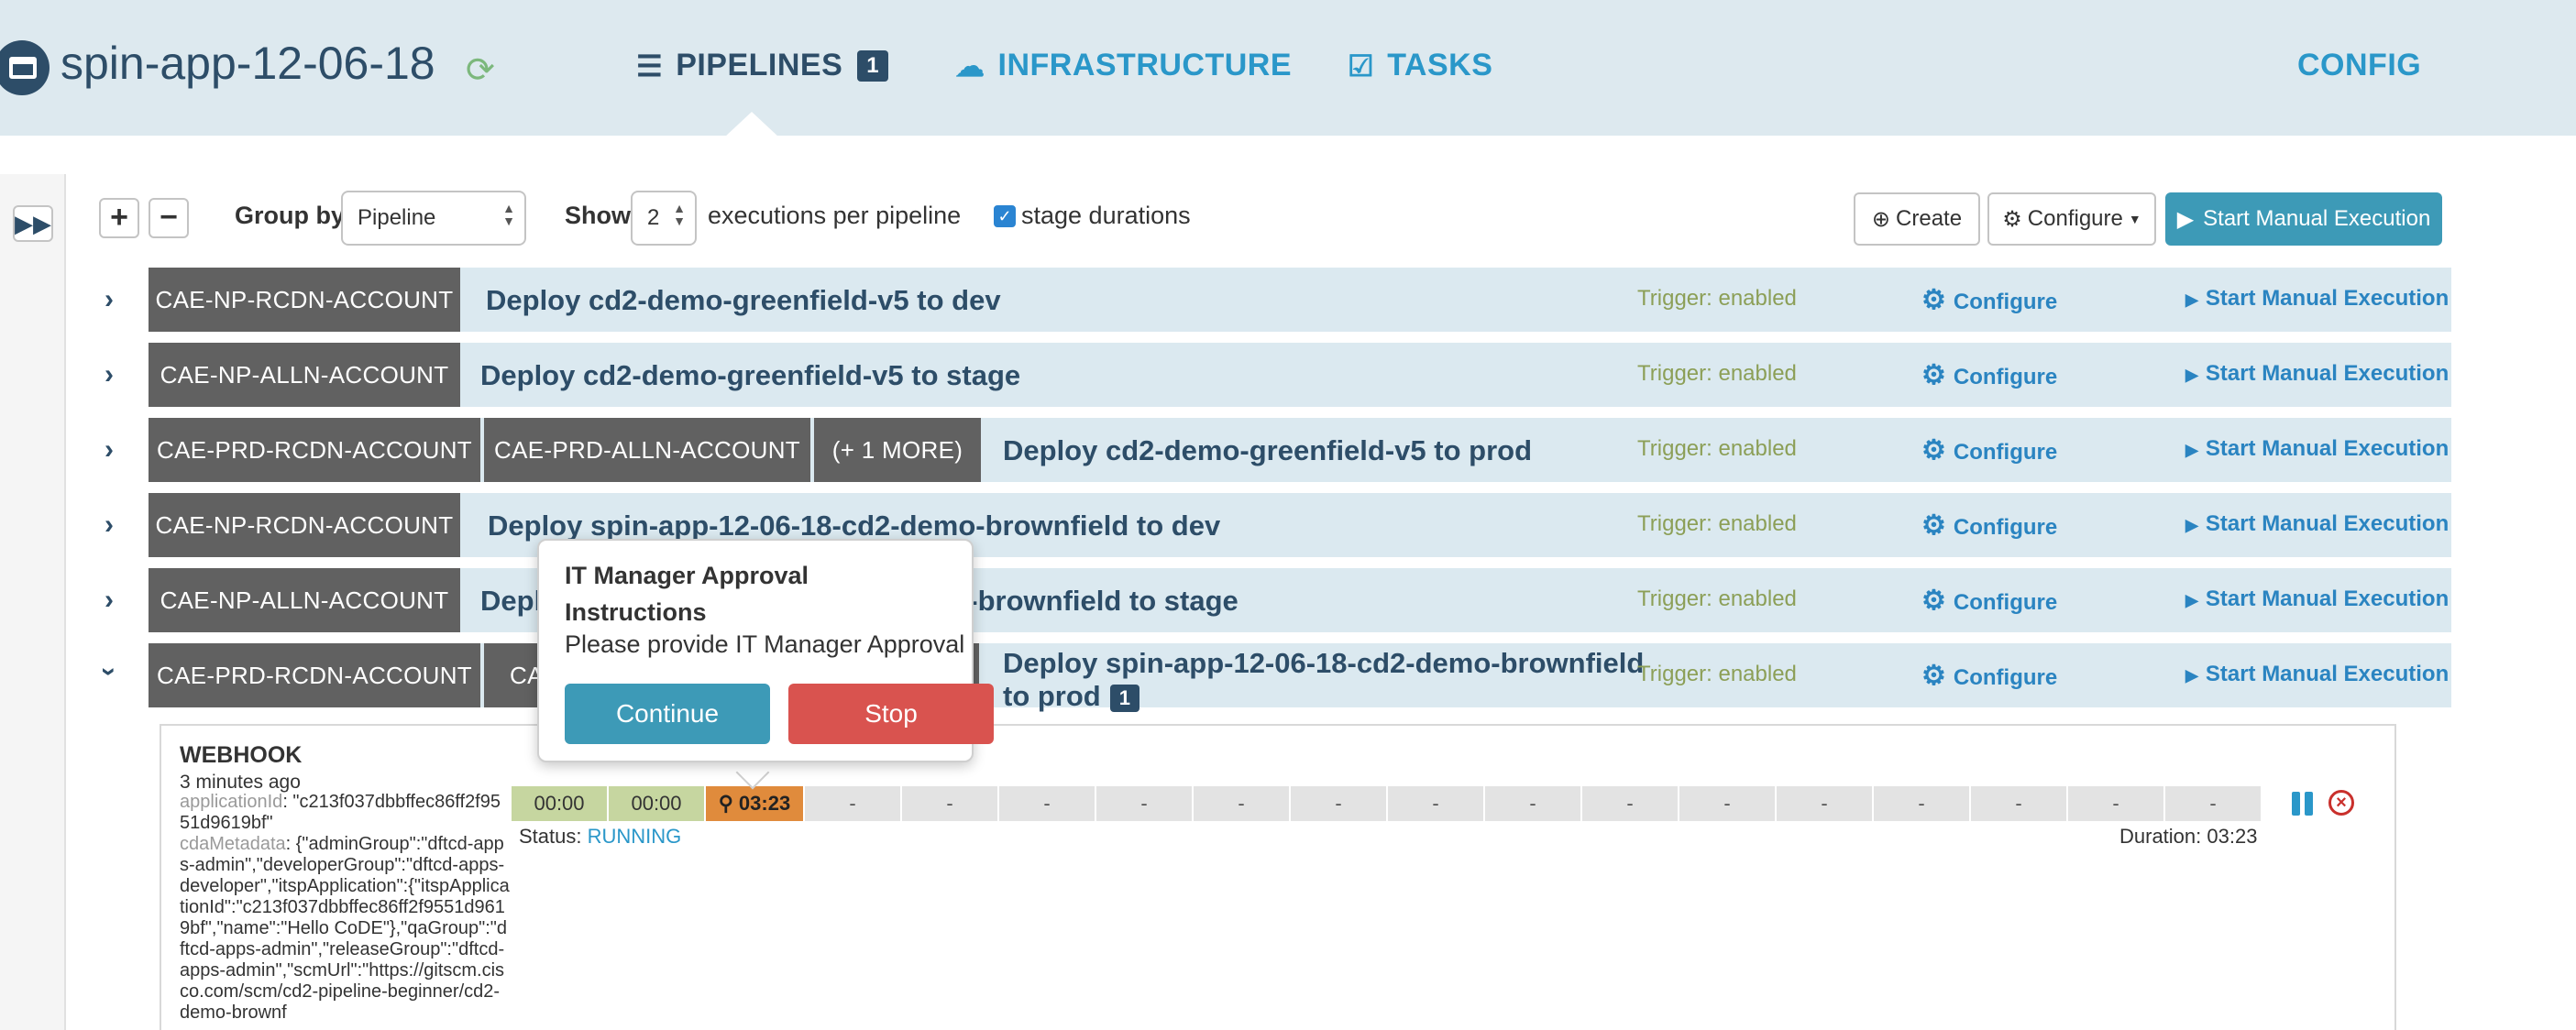 The width and height of the screenshot is (2576, 1030). Describe the element at coordinates (2135, 219) in the screenshot. I see `caret-down-icon: ▼` at that location.